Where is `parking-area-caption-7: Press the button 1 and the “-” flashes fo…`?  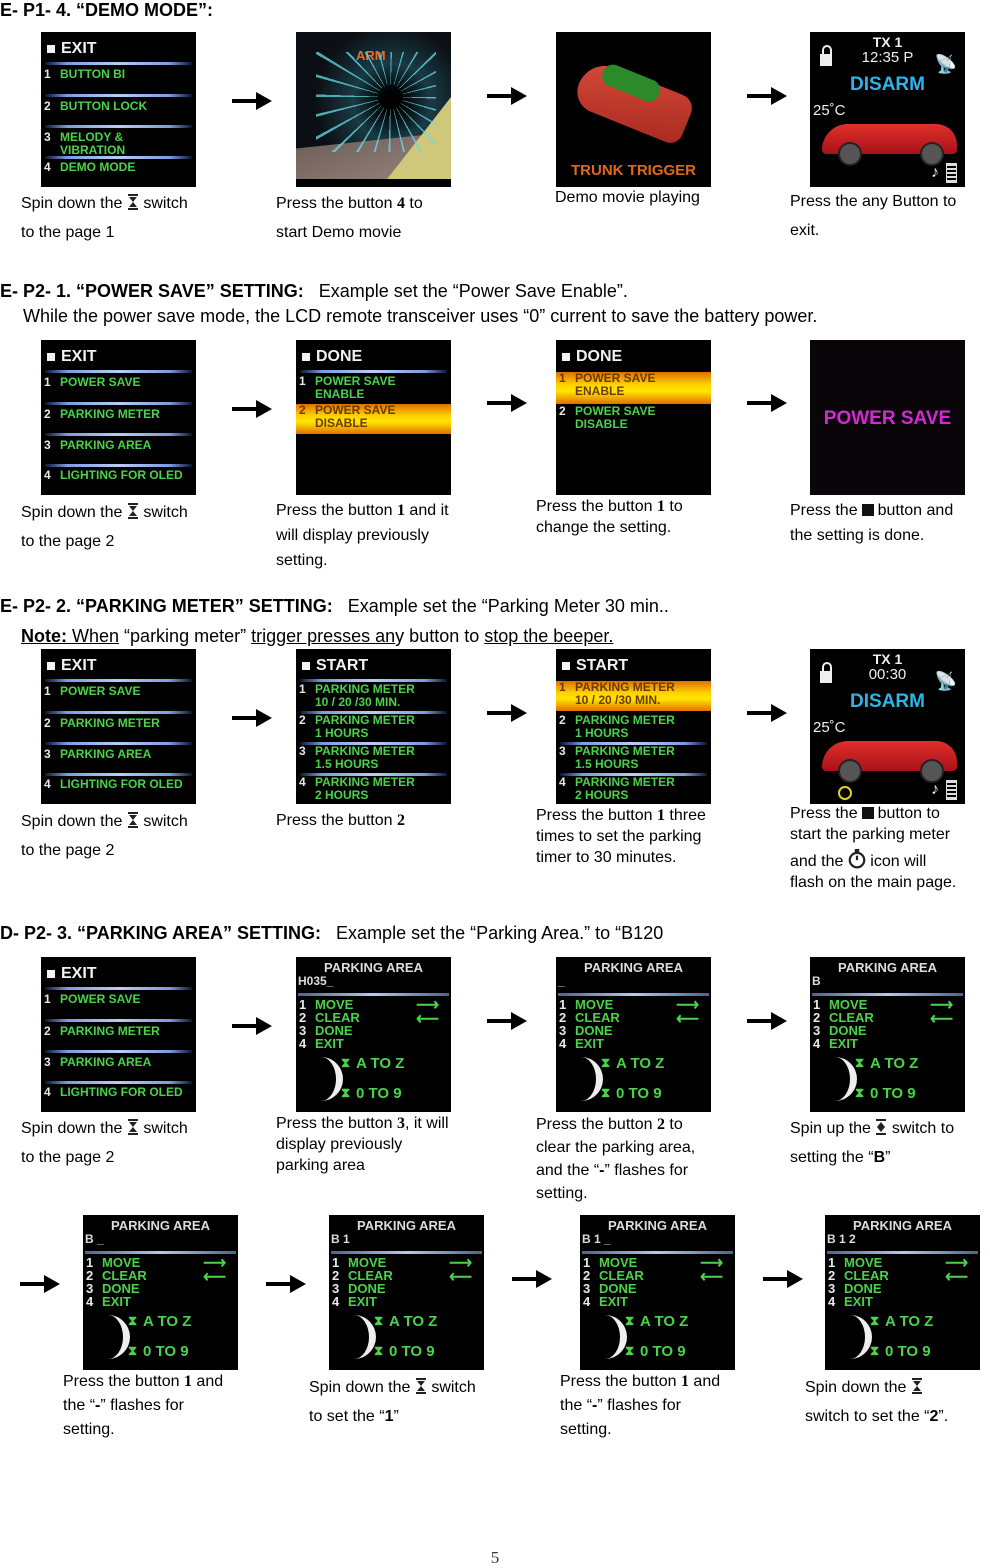
parking-area-caption-7: Press the button 1 and the “-” flashes fo… is located at coordinates (640, 1405).